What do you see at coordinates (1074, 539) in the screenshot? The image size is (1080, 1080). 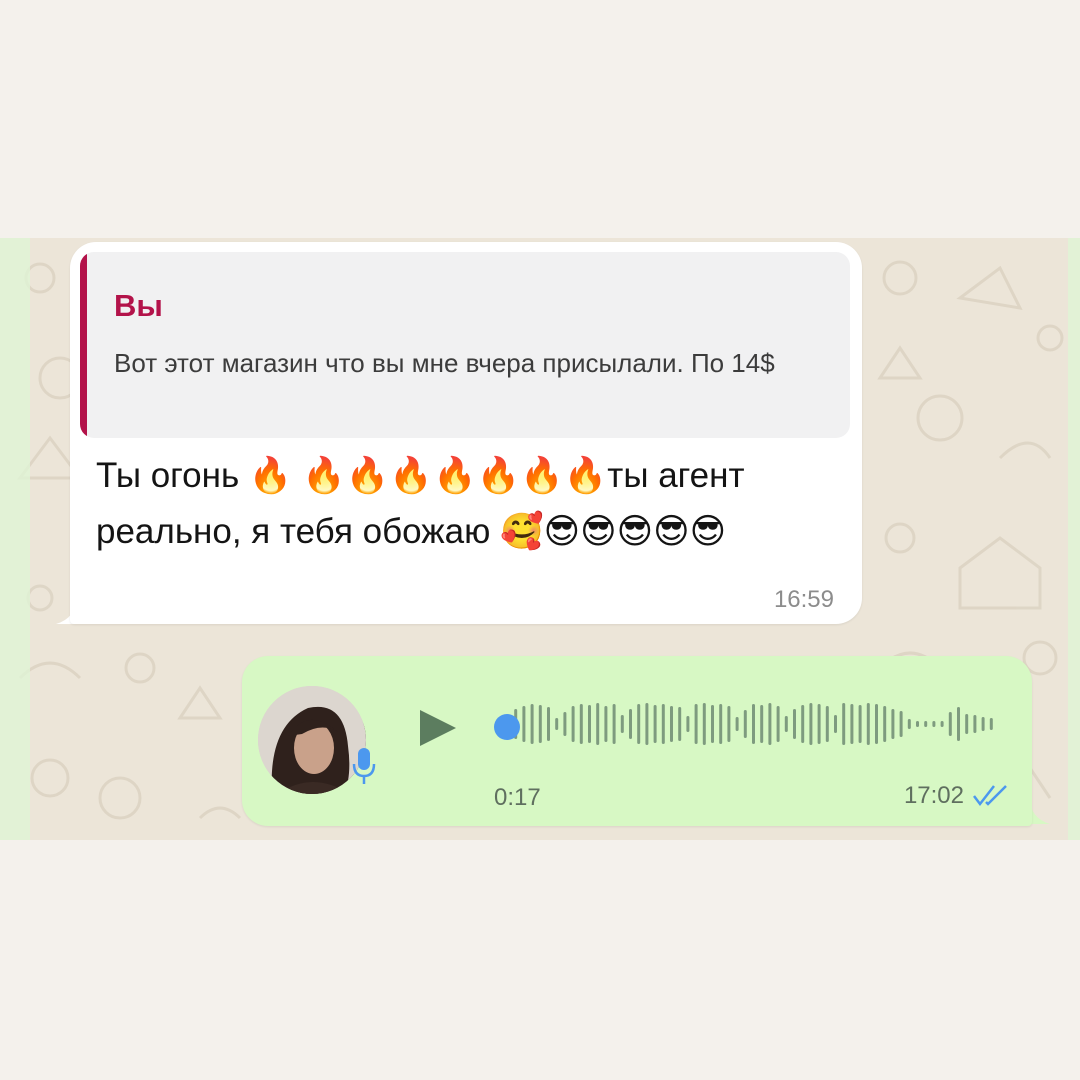 I see `right-edge` at bounding box center [1074, 539].